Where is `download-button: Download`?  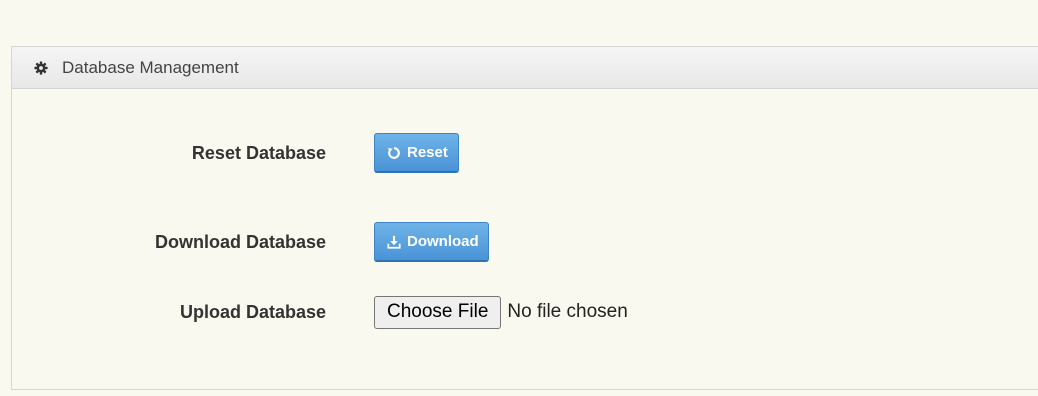
download-button: Download is located at coordinates (431, 242).